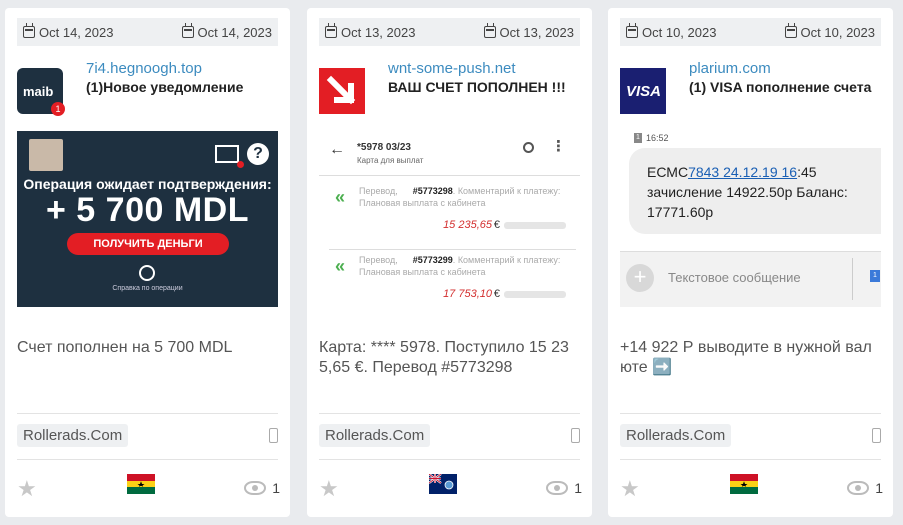 The width and height of the screenshot is (903, 525). Describe the element at coordinates (384, 147) in the screenshot. I see `creative-card-title: *5978 03/23` at that location.